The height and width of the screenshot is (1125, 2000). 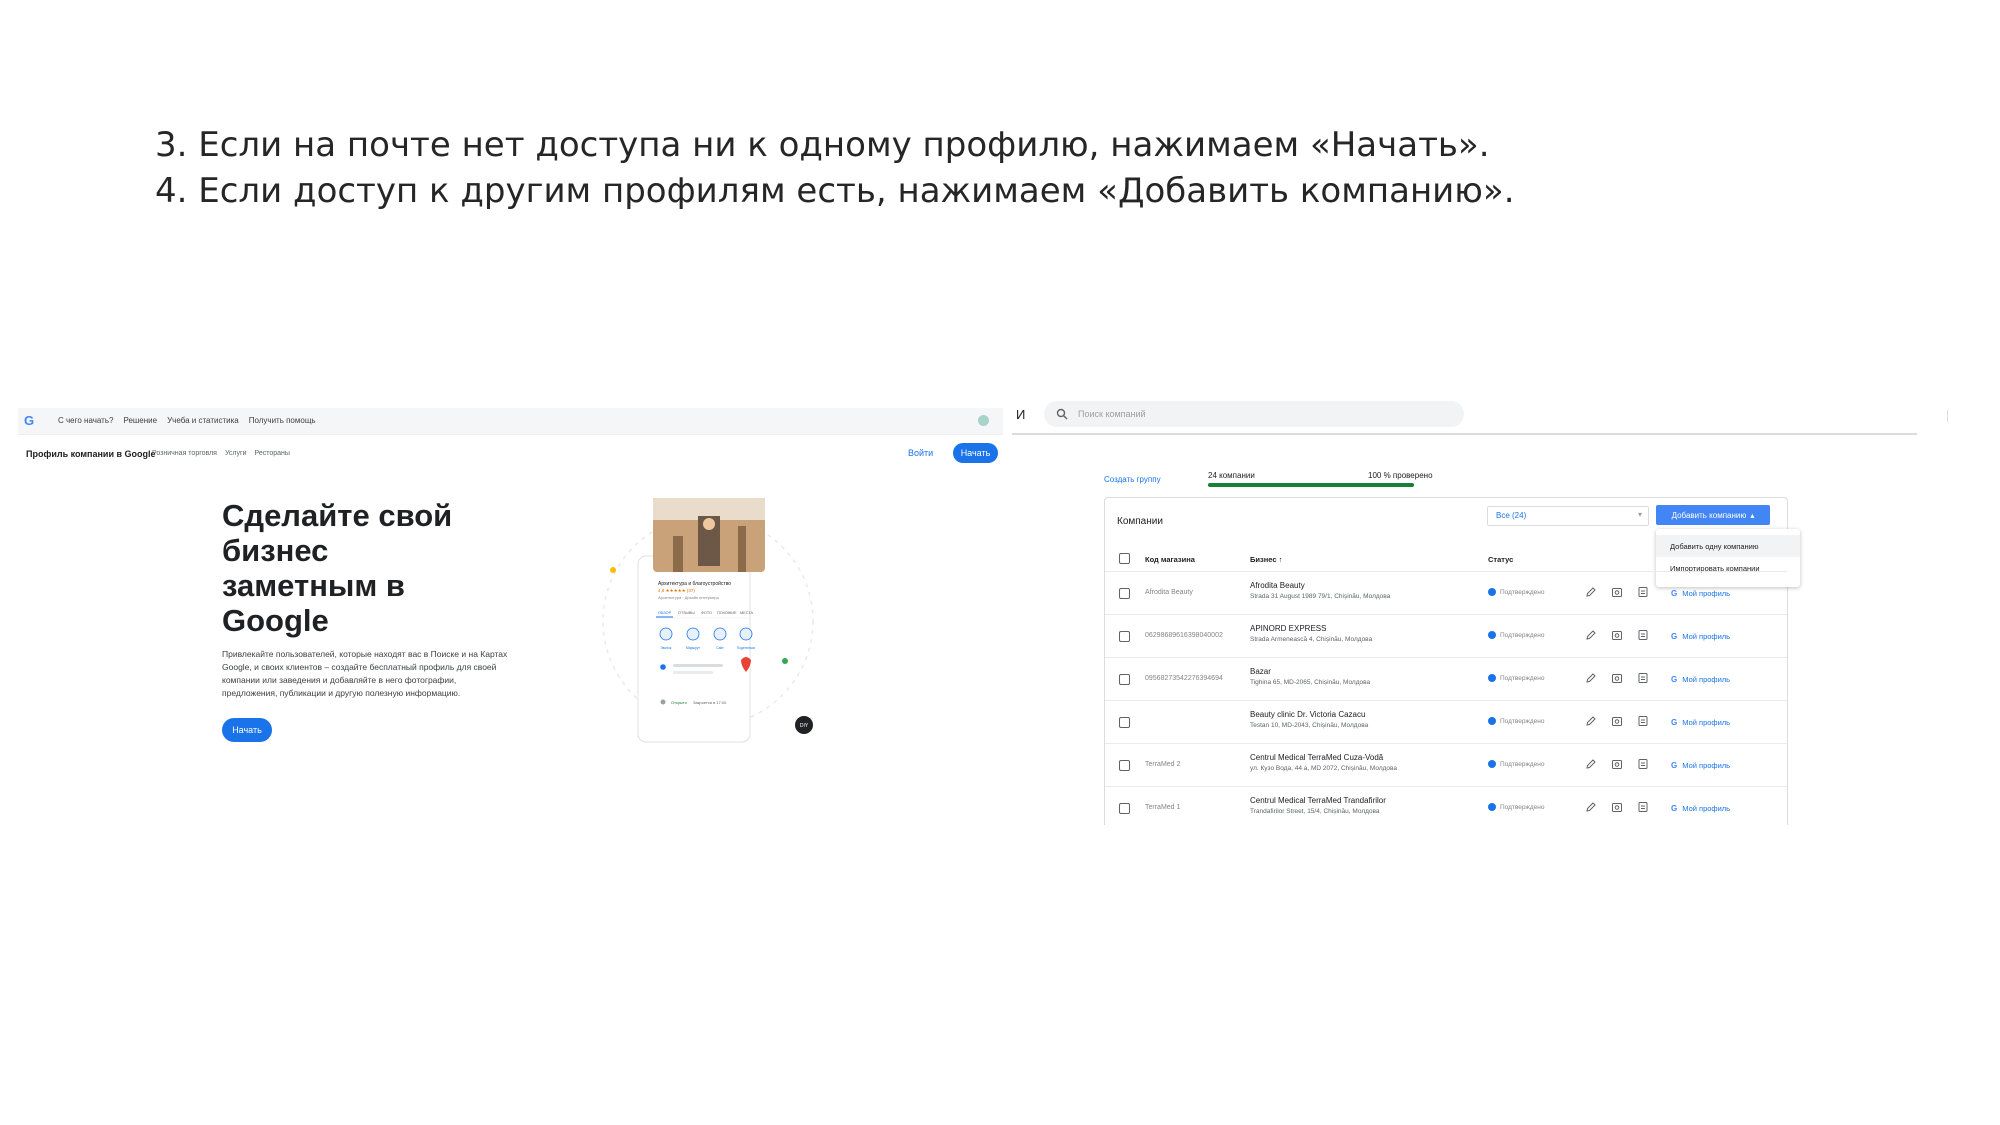 I want to click on header-business: Бизнес ↑, so click(x=1266, y=559).